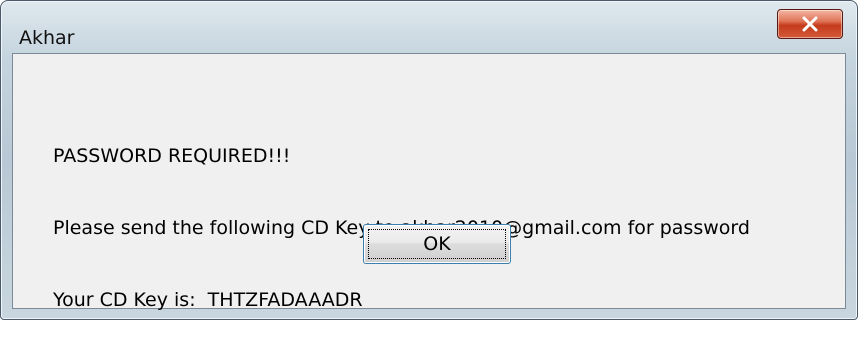 The height and width of the screenshot is (360, 860). I want to click on message-line-cd-key: Your CD Key is: THTZFADAAADR, so click(208, 300).